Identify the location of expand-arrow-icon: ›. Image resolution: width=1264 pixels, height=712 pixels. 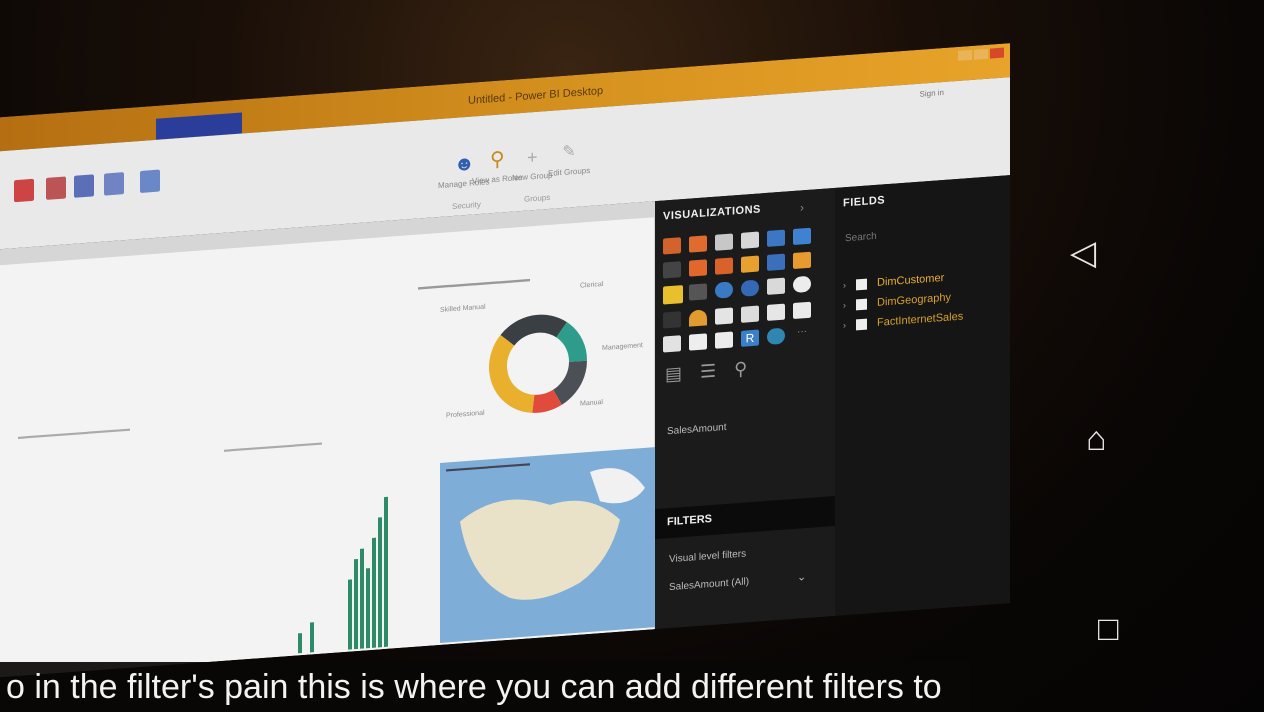
(802, 207).